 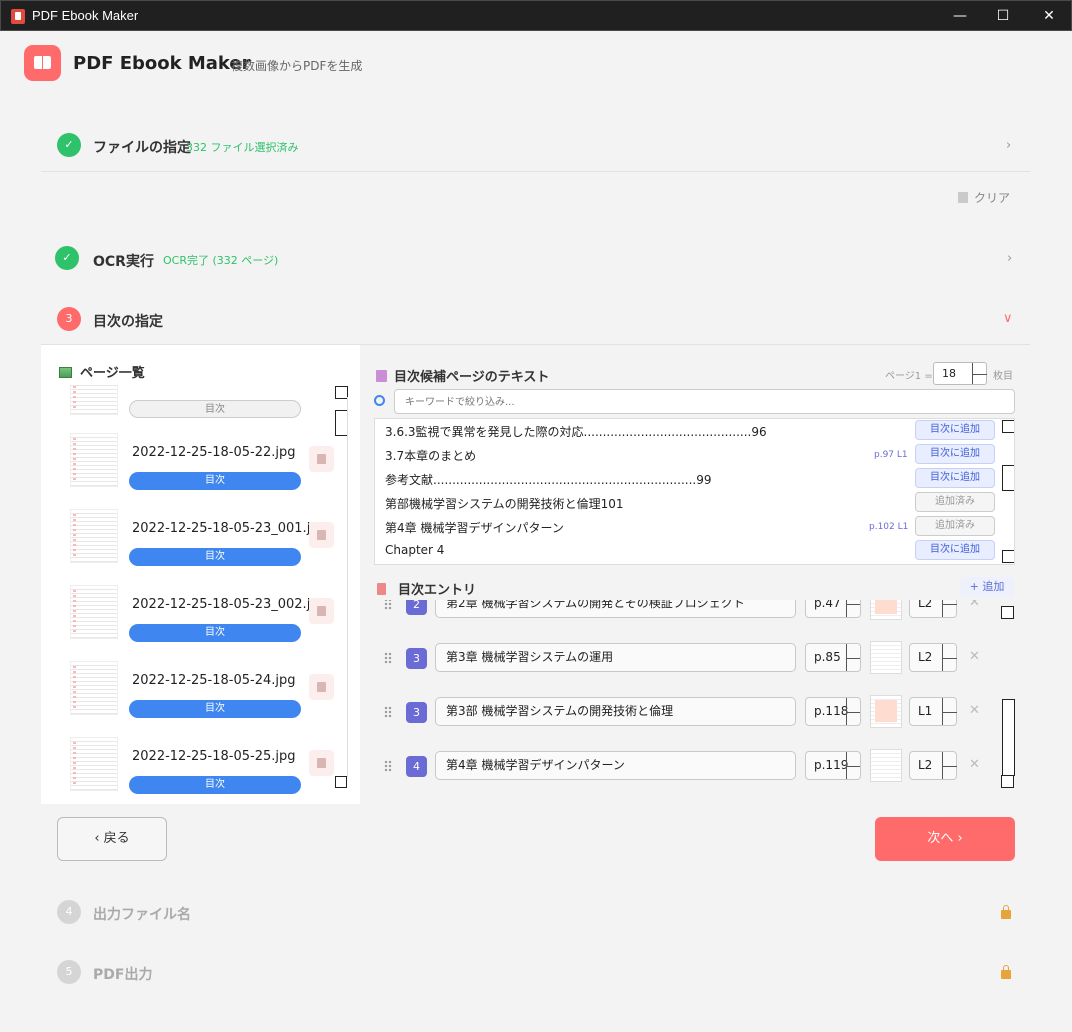 I want to click on toc-entry-row: 2 第2章 機械学習システムの開発とその検証プロジェクト p.47 L2 ✕, so click(x=686, y=610).